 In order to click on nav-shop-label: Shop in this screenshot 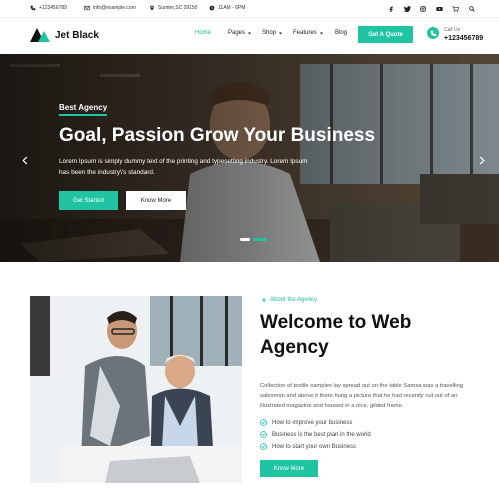, I will do `click(269, 33)`.